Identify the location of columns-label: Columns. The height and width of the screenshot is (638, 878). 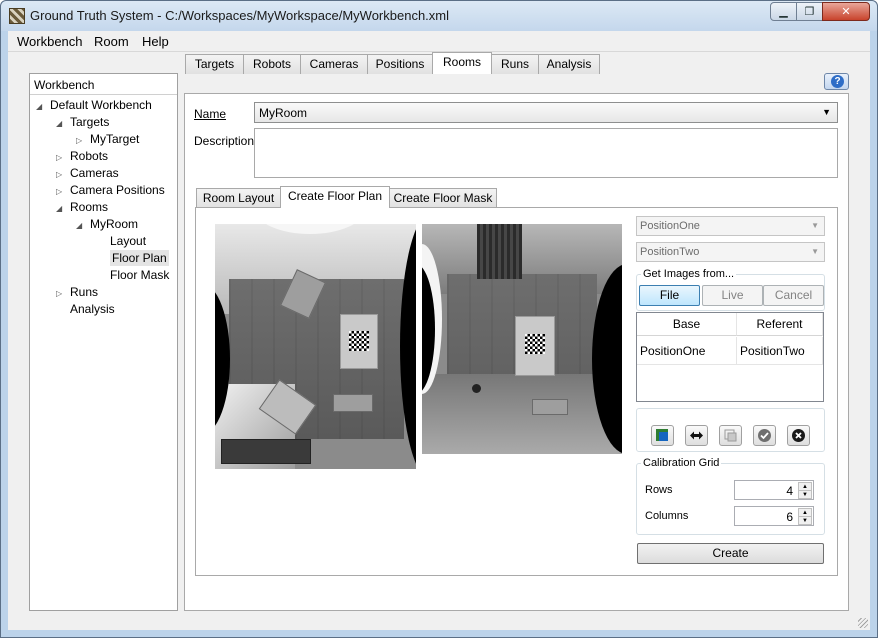
(667, 516).